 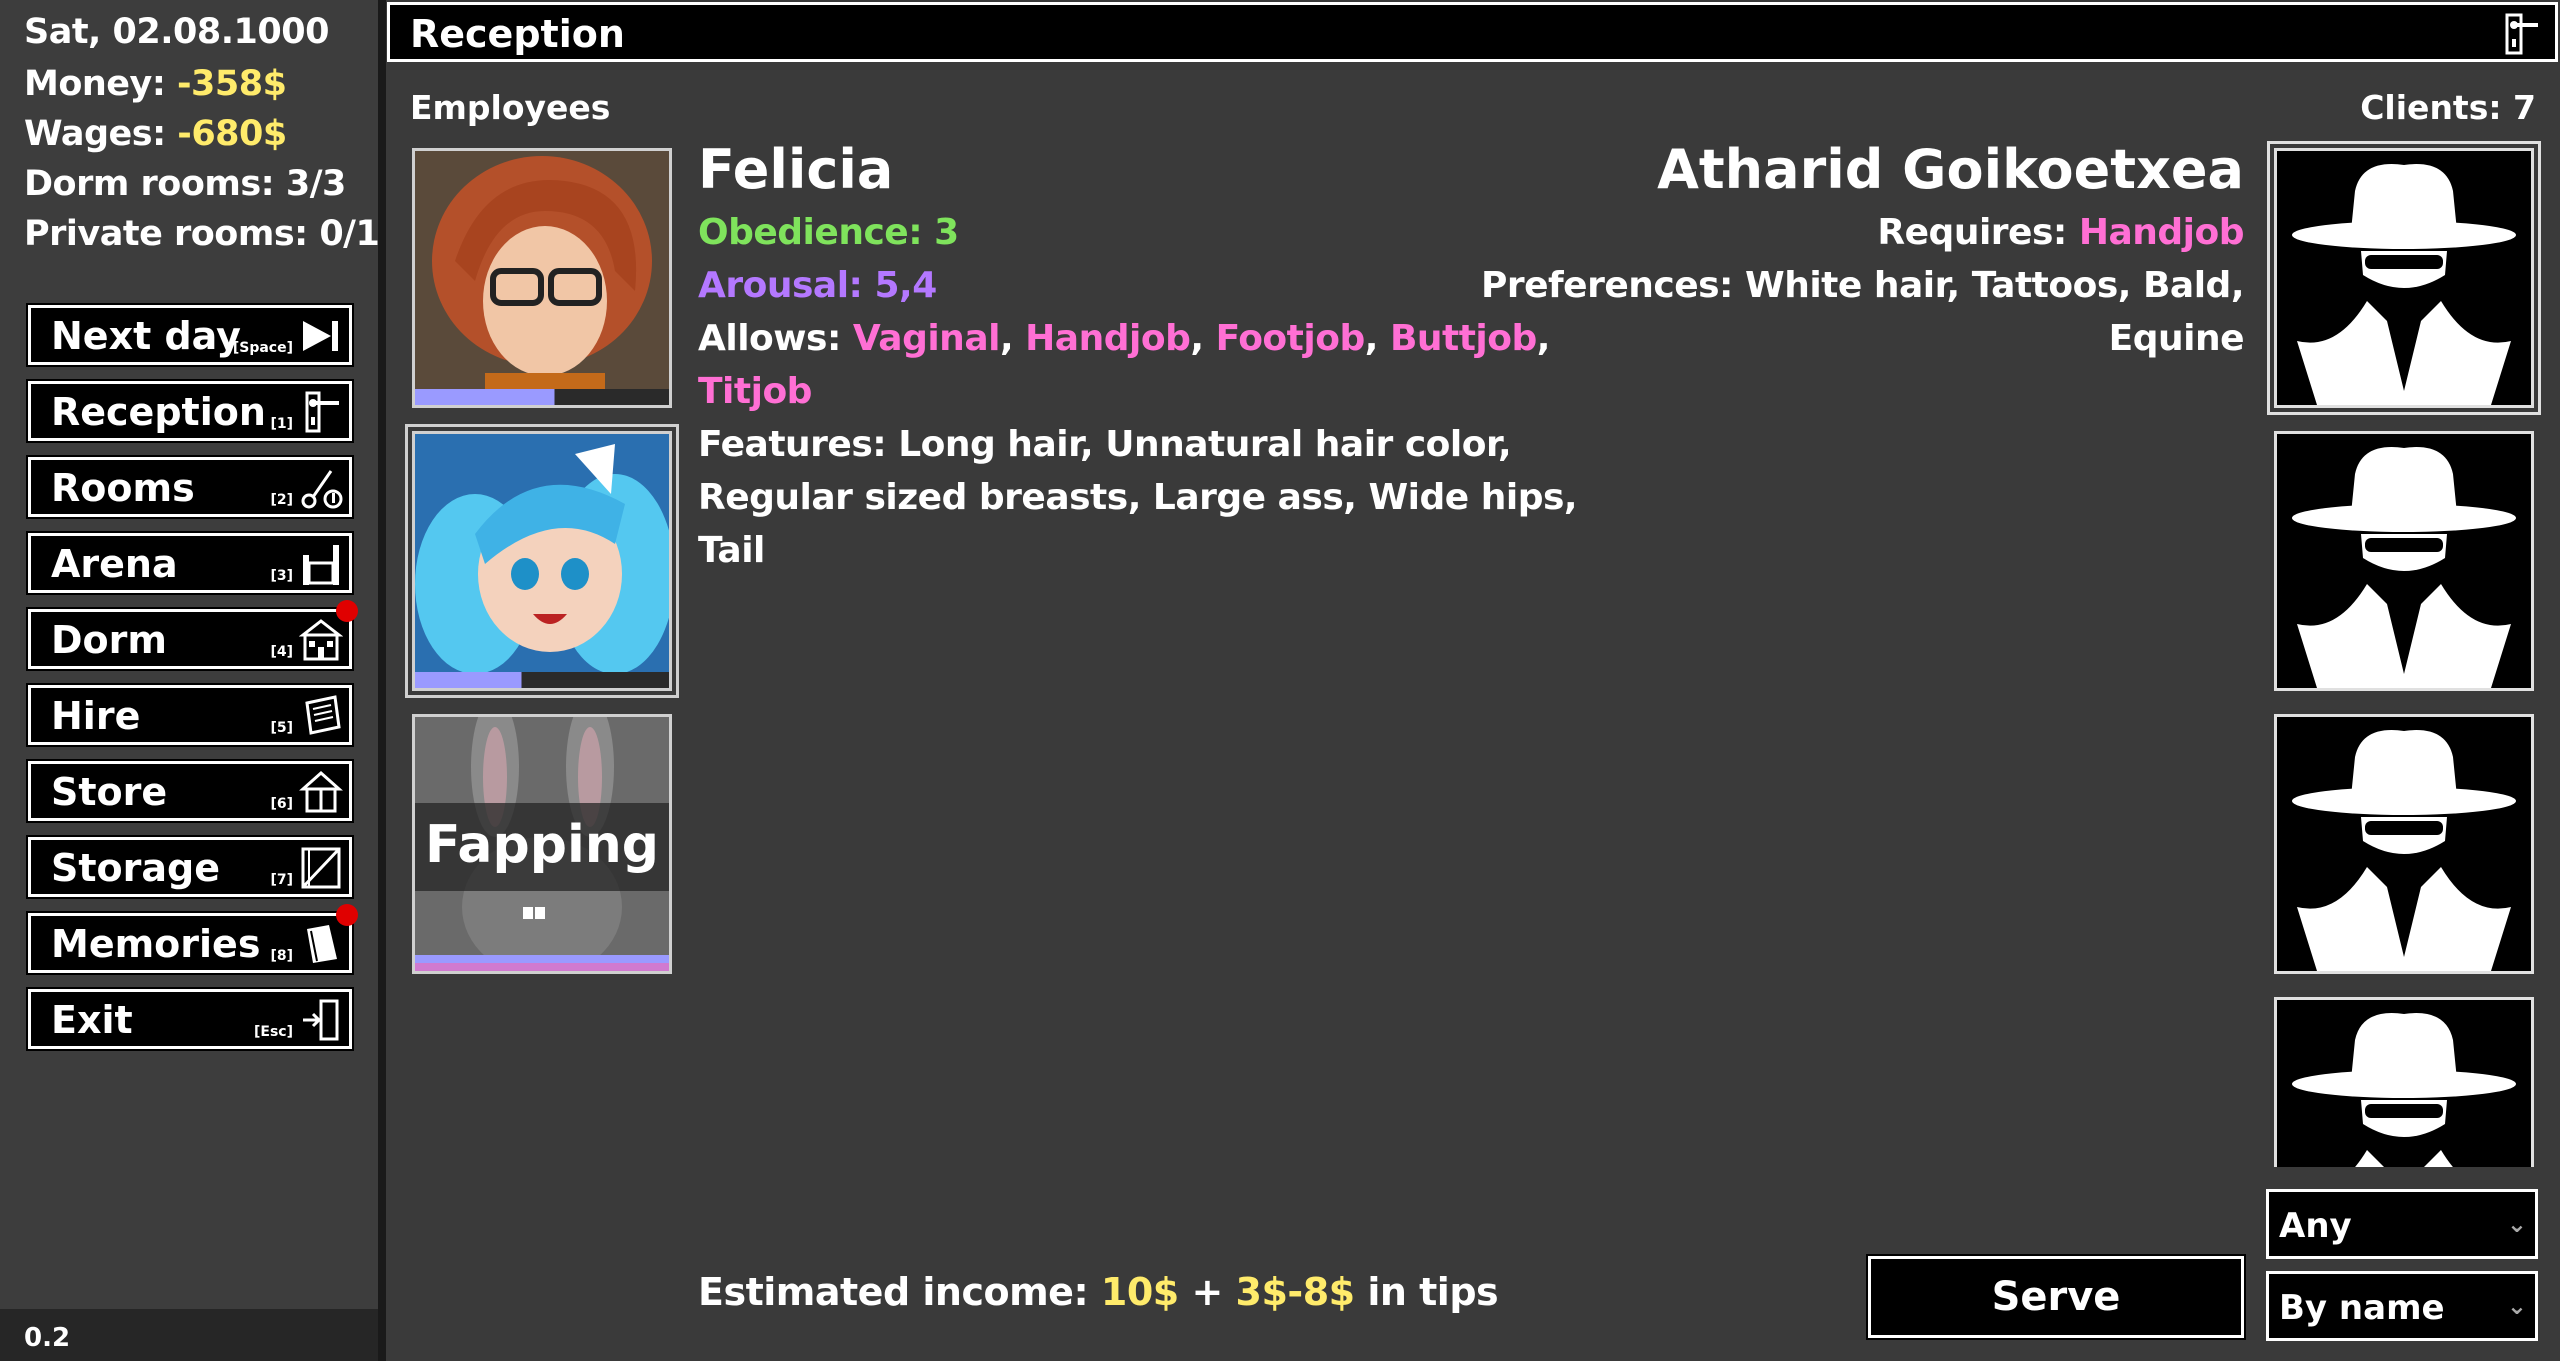 I want to click on filter-value: Any, so click(x=2315, y=1226).